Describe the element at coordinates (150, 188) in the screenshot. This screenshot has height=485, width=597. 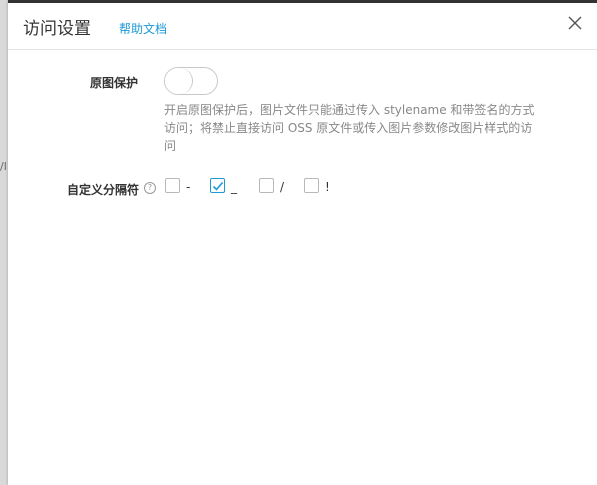
I see `question-circle-icon: ?` at that location.